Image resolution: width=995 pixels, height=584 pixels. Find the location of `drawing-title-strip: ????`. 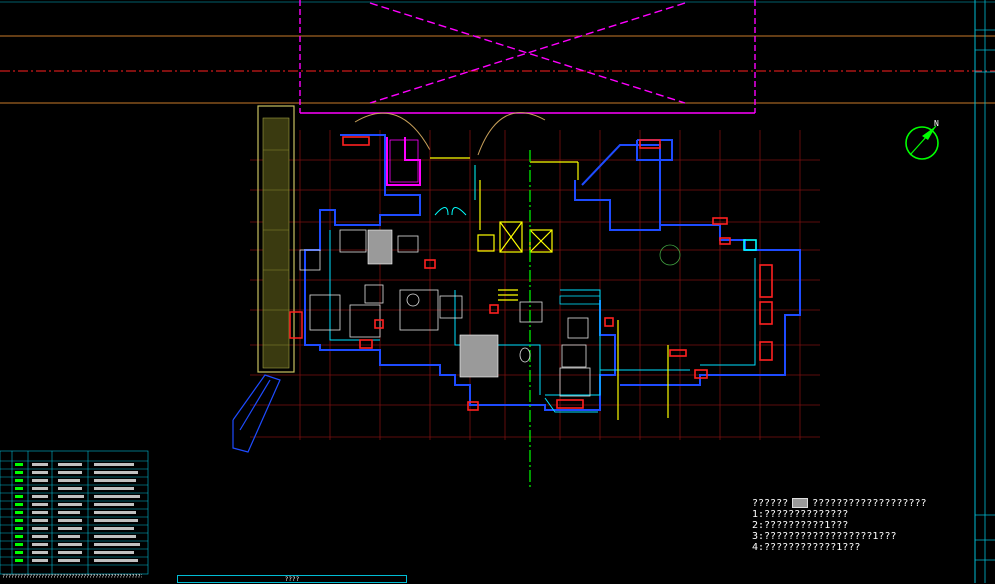

drawing-title-strip: ???? is located at coordinates (292, 579).